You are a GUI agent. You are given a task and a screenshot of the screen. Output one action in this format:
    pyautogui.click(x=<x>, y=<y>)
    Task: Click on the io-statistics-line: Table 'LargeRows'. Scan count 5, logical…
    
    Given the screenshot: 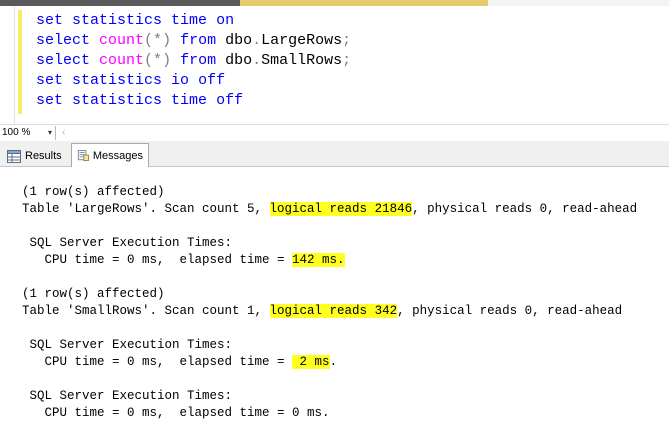 What is the action you would take?
    pyautogui.click(x=329, y=209)
    